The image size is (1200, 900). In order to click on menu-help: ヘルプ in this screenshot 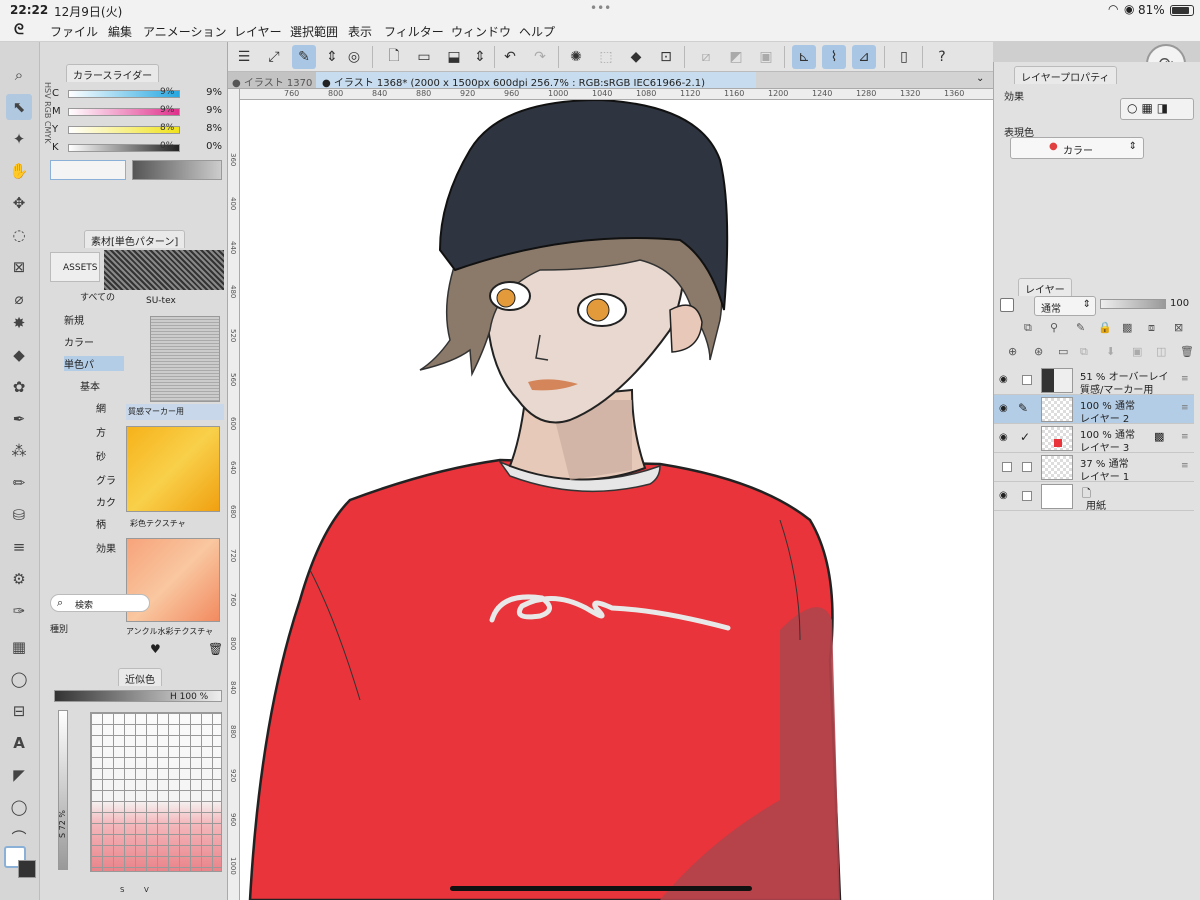, I will do `click(537, 31)`.